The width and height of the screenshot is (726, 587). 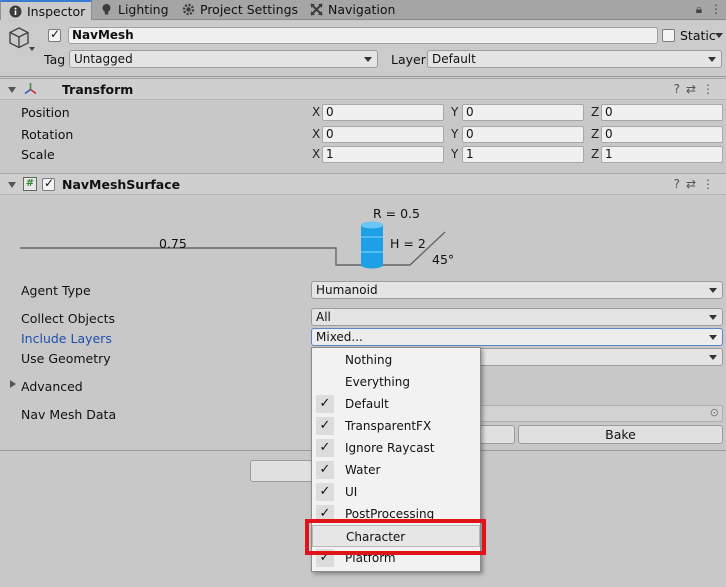 I want to click on agent-type-value: Humanoid, so click(x=347, y=290).